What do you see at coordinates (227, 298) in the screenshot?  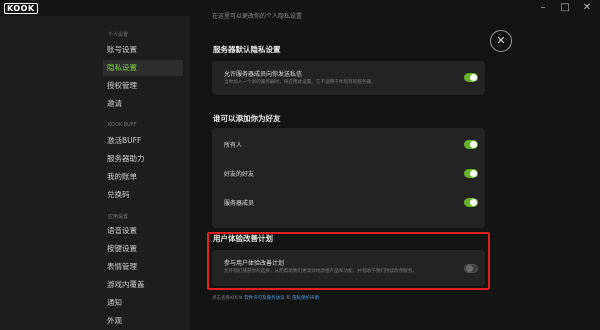 I see `footer-prefix: 点击查看KOOK` at bounding box center [227, 298].